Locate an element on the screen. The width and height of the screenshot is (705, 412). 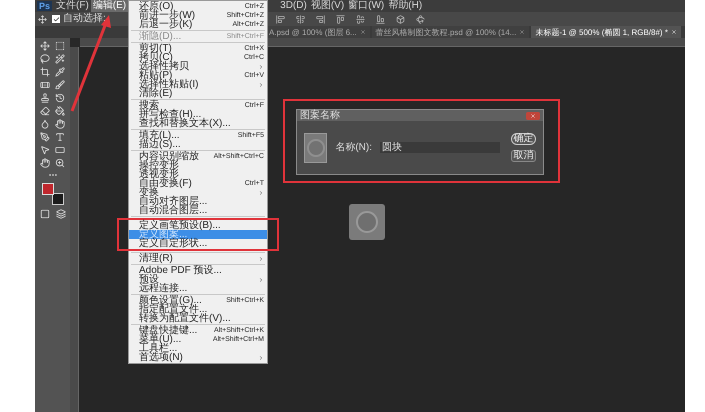
pointer-icon is located at coordinates (45, 150).